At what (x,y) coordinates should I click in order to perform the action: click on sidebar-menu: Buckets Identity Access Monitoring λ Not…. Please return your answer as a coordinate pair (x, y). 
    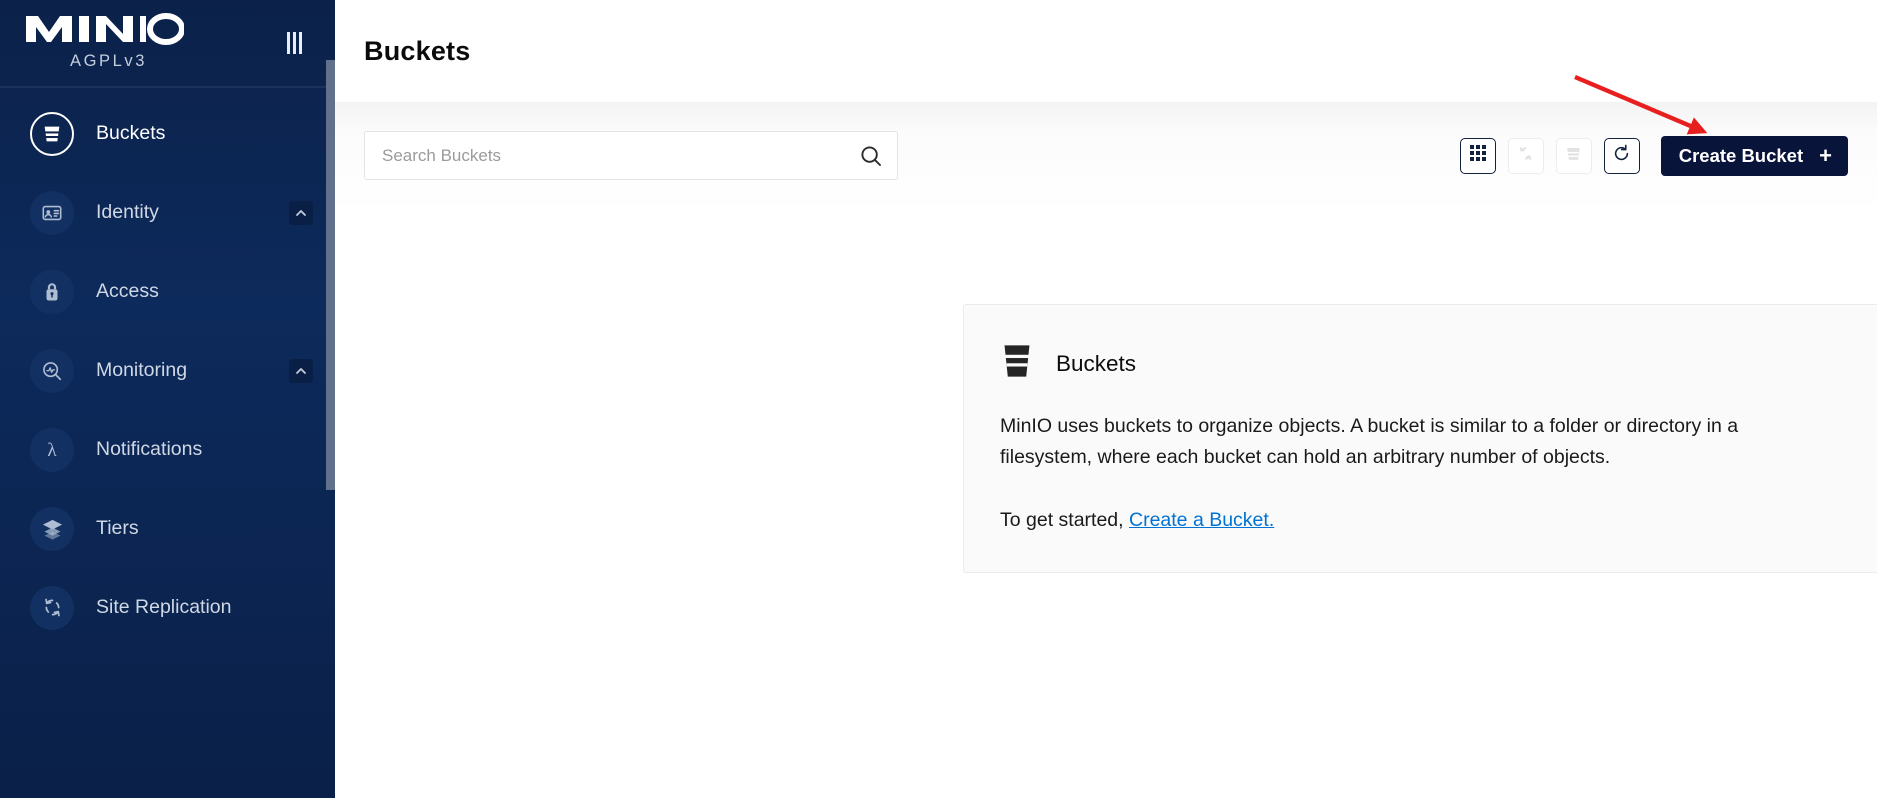
    Looking at the image, I should click on (167, 367).